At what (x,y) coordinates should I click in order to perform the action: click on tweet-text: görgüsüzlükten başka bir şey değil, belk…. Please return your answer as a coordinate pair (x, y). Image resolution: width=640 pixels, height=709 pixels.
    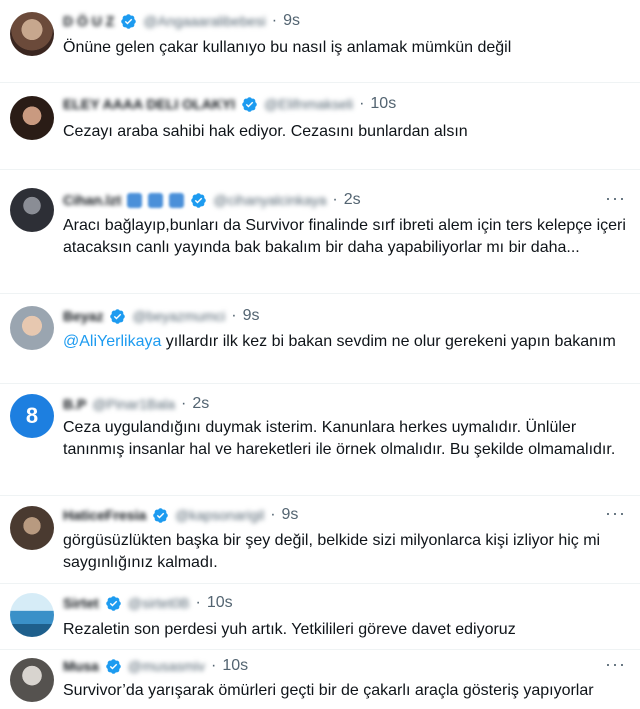
    Looking at the image, I should click on (332, 551).